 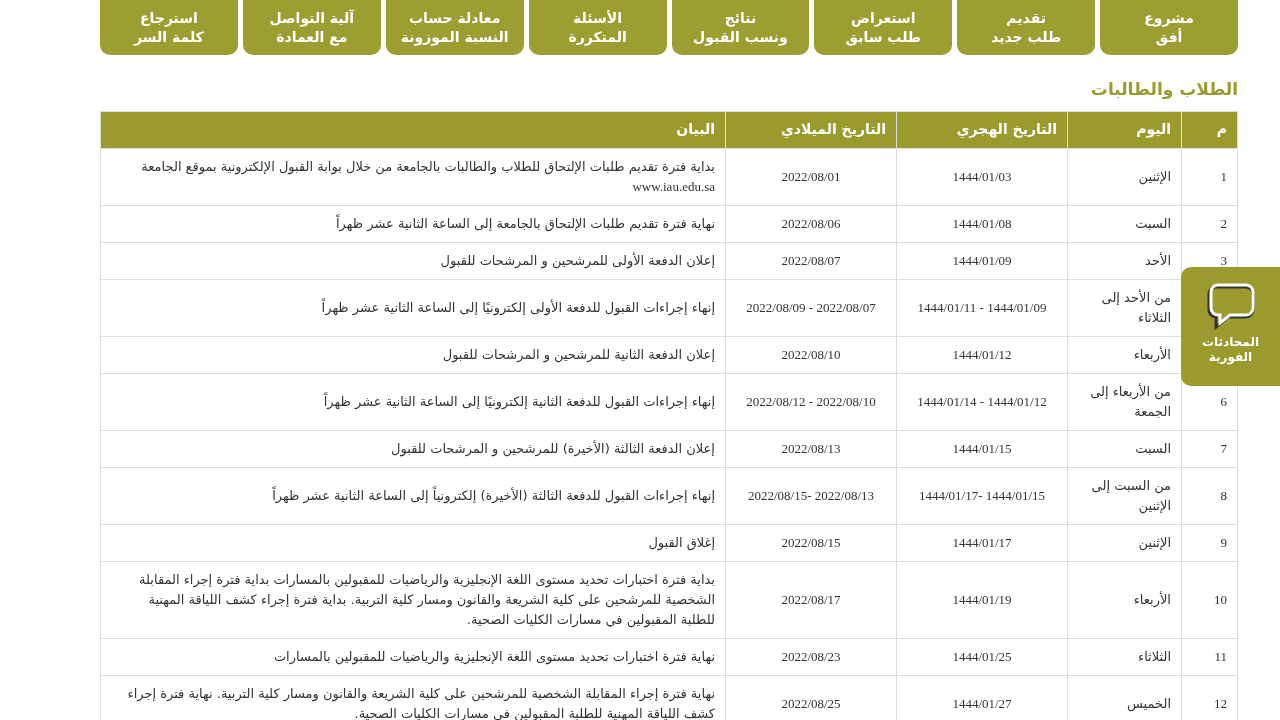 I want to click on chat-bubble-icon, so click(x=1230, y=307).